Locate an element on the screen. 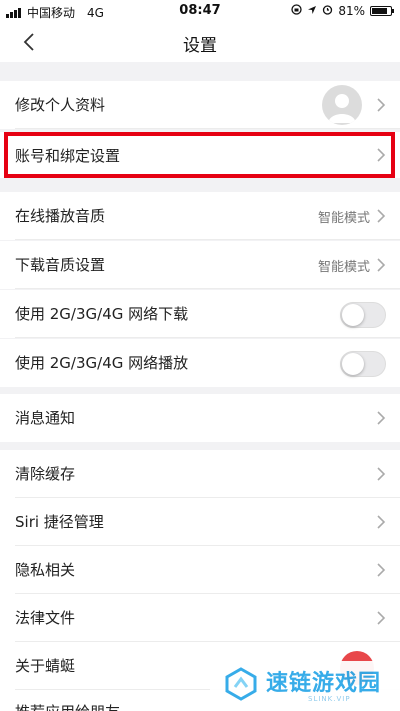  network-play-row: 使用 2G/3G/4G 网络播放 is located at coordinates (200, 363).